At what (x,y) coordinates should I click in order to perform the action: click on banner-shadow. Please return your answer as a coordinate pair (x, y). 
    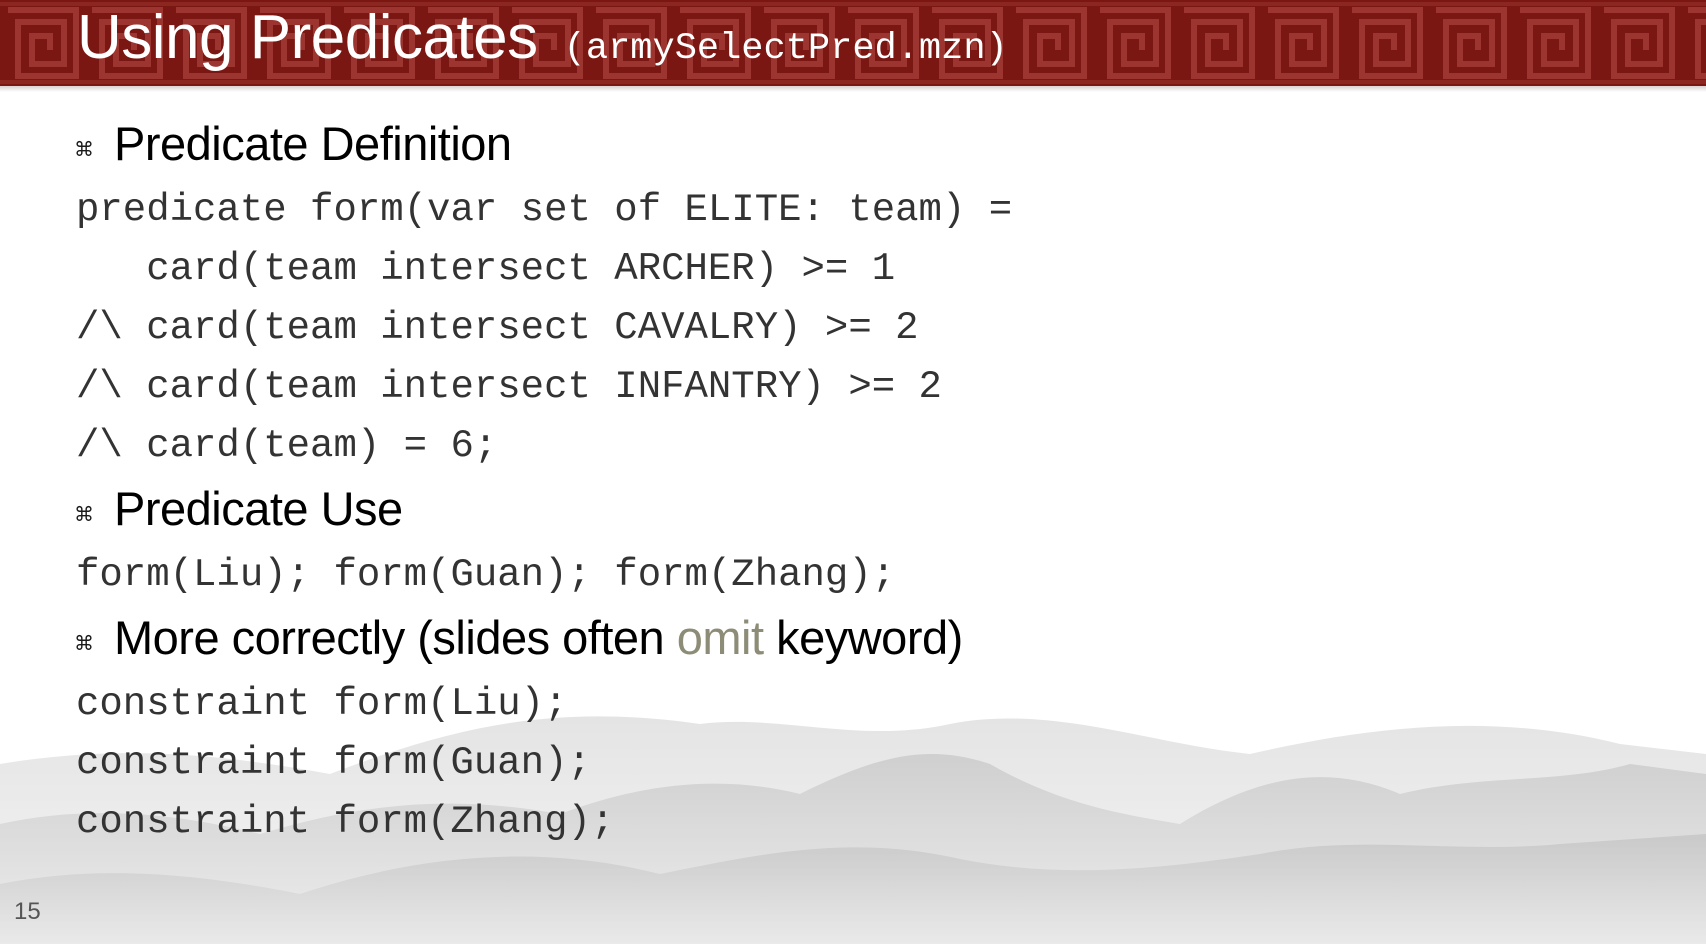
    Looking at the image, I should click on (853, 89).